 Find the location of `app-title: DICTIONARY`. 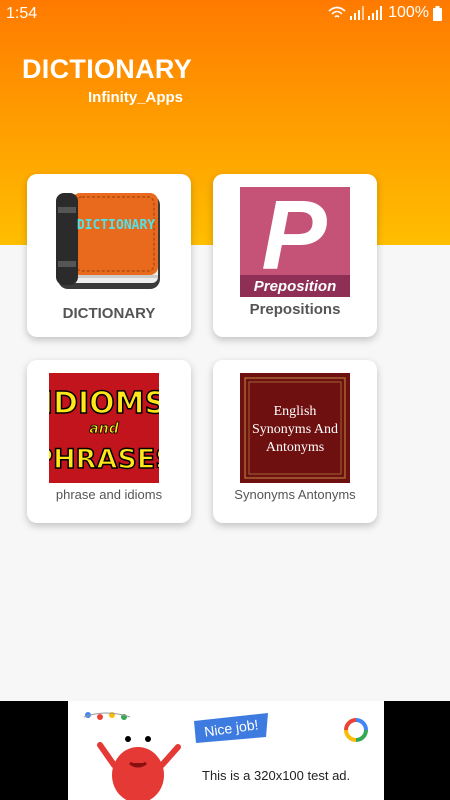

app-title: DICTIONARY is located at coordinates (107, 69).